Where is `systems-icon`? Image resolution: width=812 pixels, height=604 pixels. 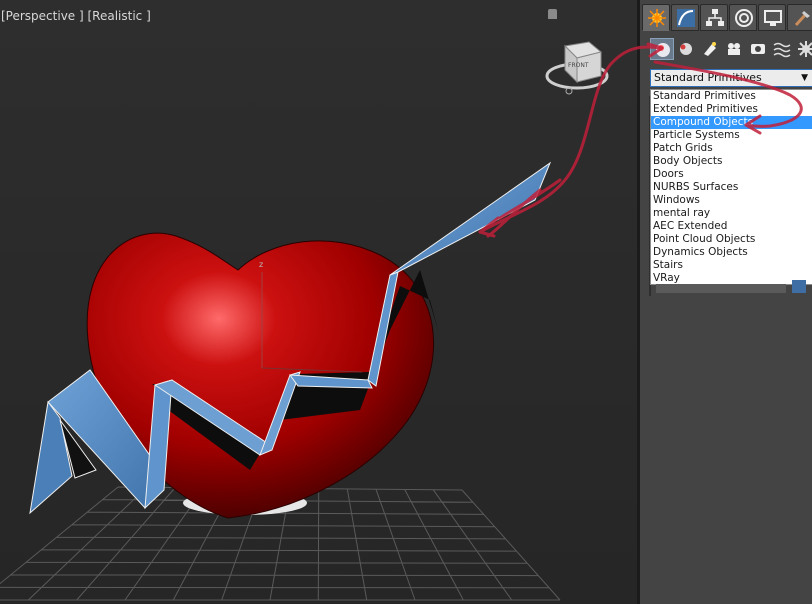
systems-icon is located at coordinates (805, 49).